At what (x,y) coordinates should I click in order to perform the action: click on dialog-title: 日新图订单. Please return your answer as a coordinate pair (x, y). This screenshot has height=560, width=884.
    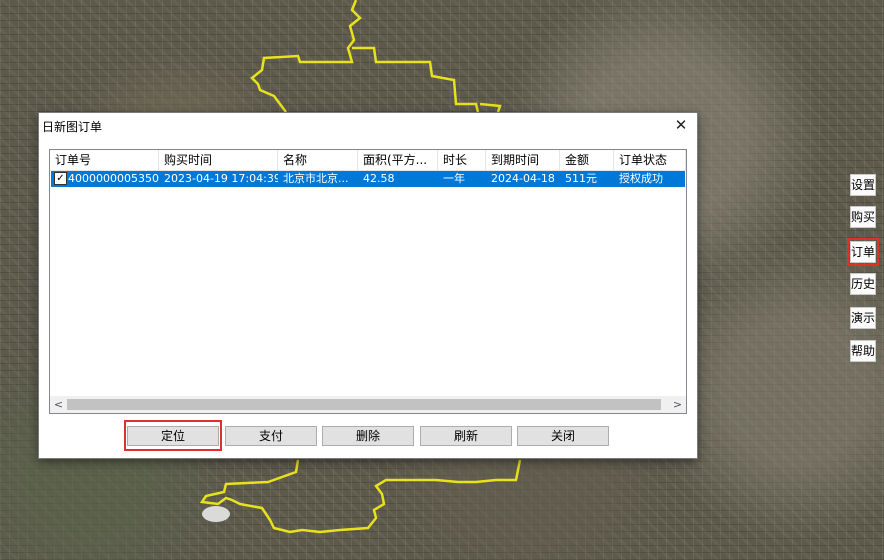
    Looking at the image, I should click on (72, 127).